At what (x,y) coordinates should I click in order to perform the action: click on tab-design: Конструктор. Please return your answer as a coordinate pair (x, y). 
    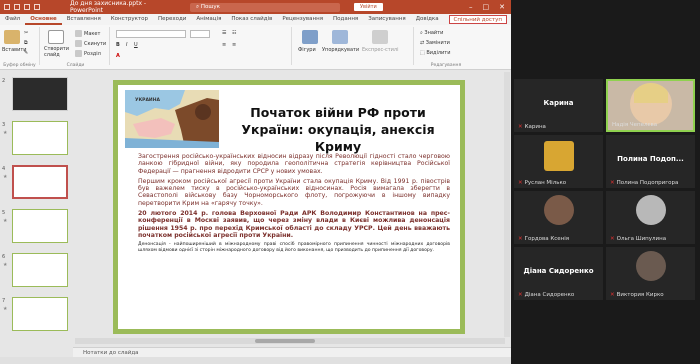
    Looking at the image, I should click on (129, 19).